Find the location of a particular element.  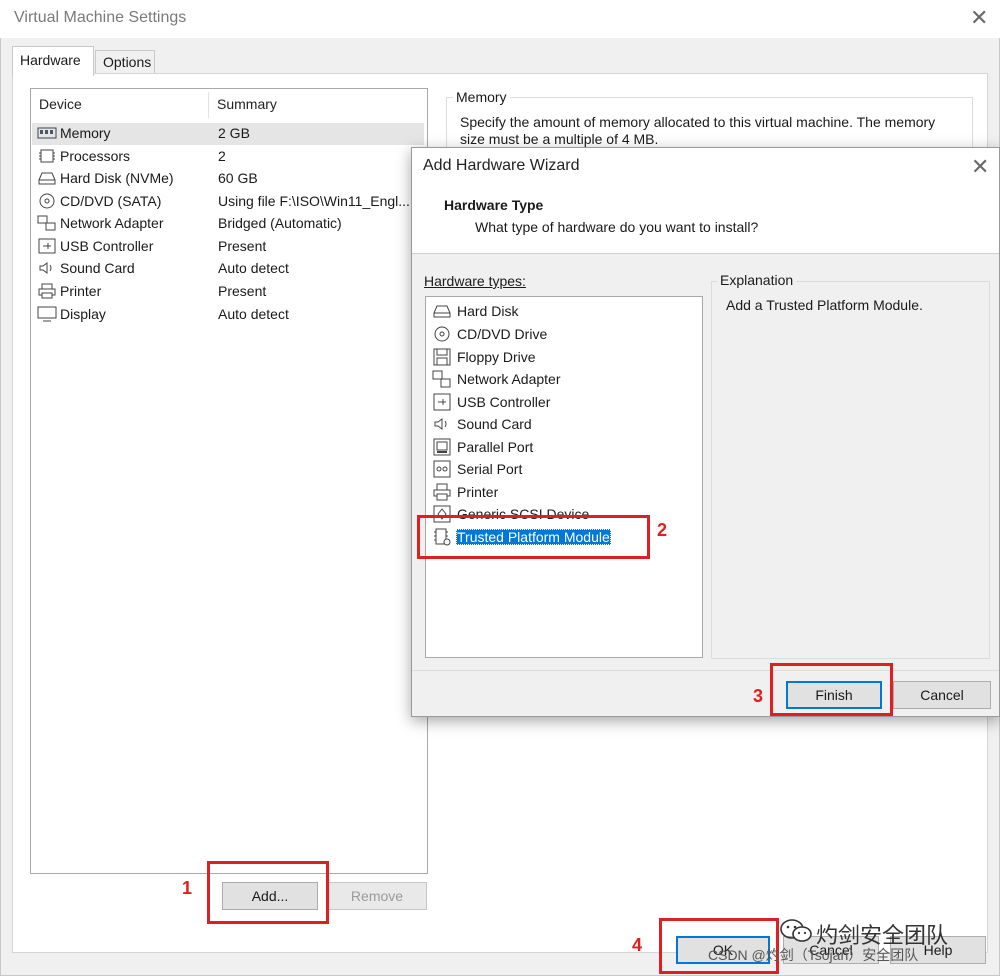

explanation-label: Explanation is located at coordinates (757, 280).